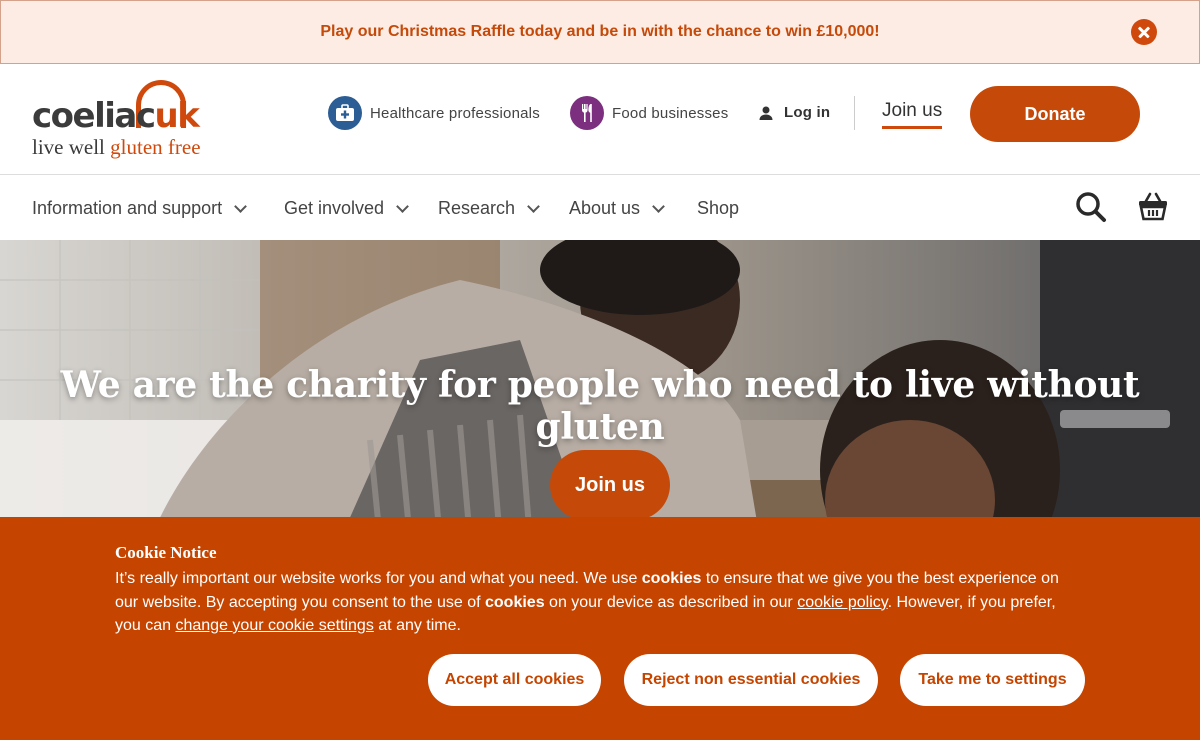 The width and height of the screenshot is (1200, 740). What do you see at coordinates (854, 113) in the screenshot?
I see `header-divider` at bounding box center [854, 113].